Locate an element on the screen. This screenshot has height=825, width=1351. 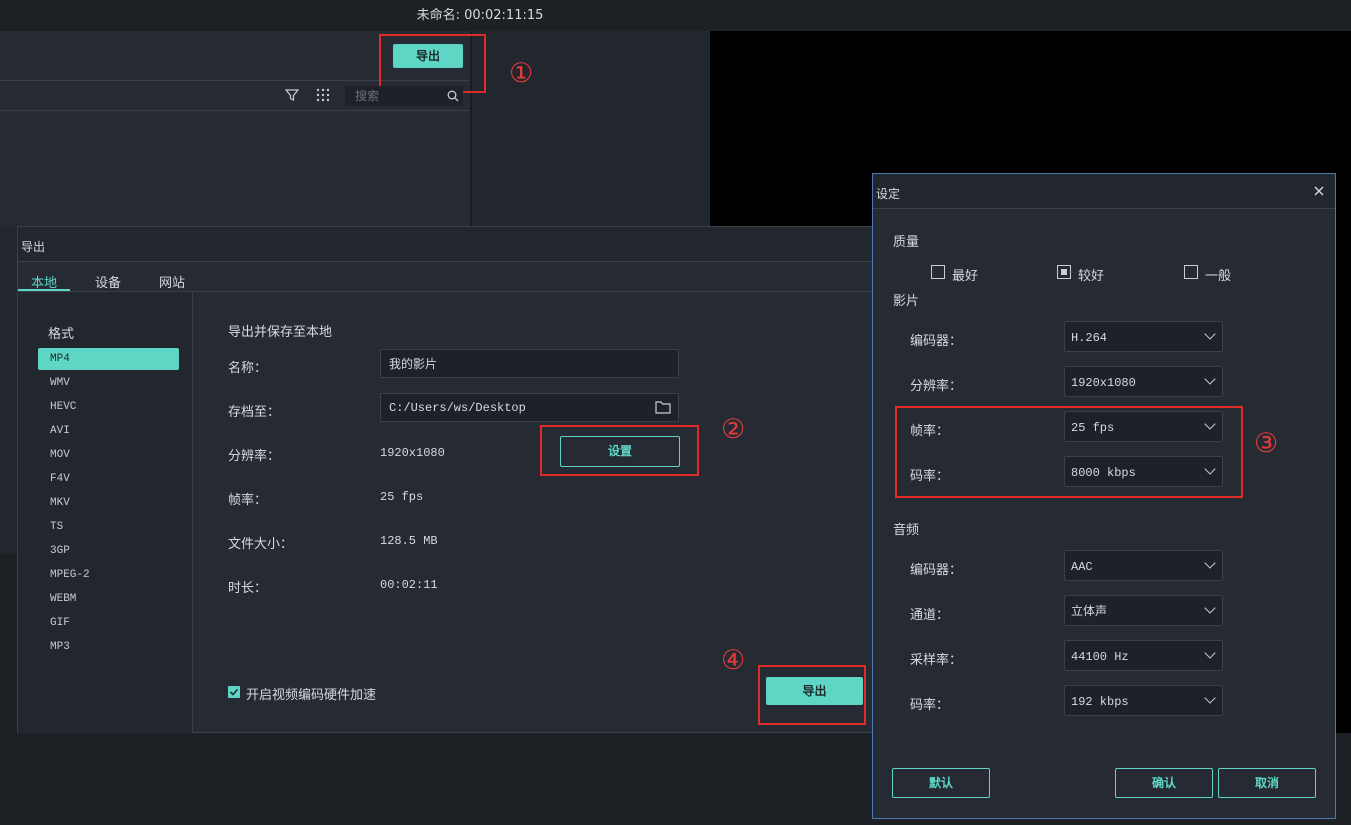
tab-device: 设备 is located at coordinates (108, 281).